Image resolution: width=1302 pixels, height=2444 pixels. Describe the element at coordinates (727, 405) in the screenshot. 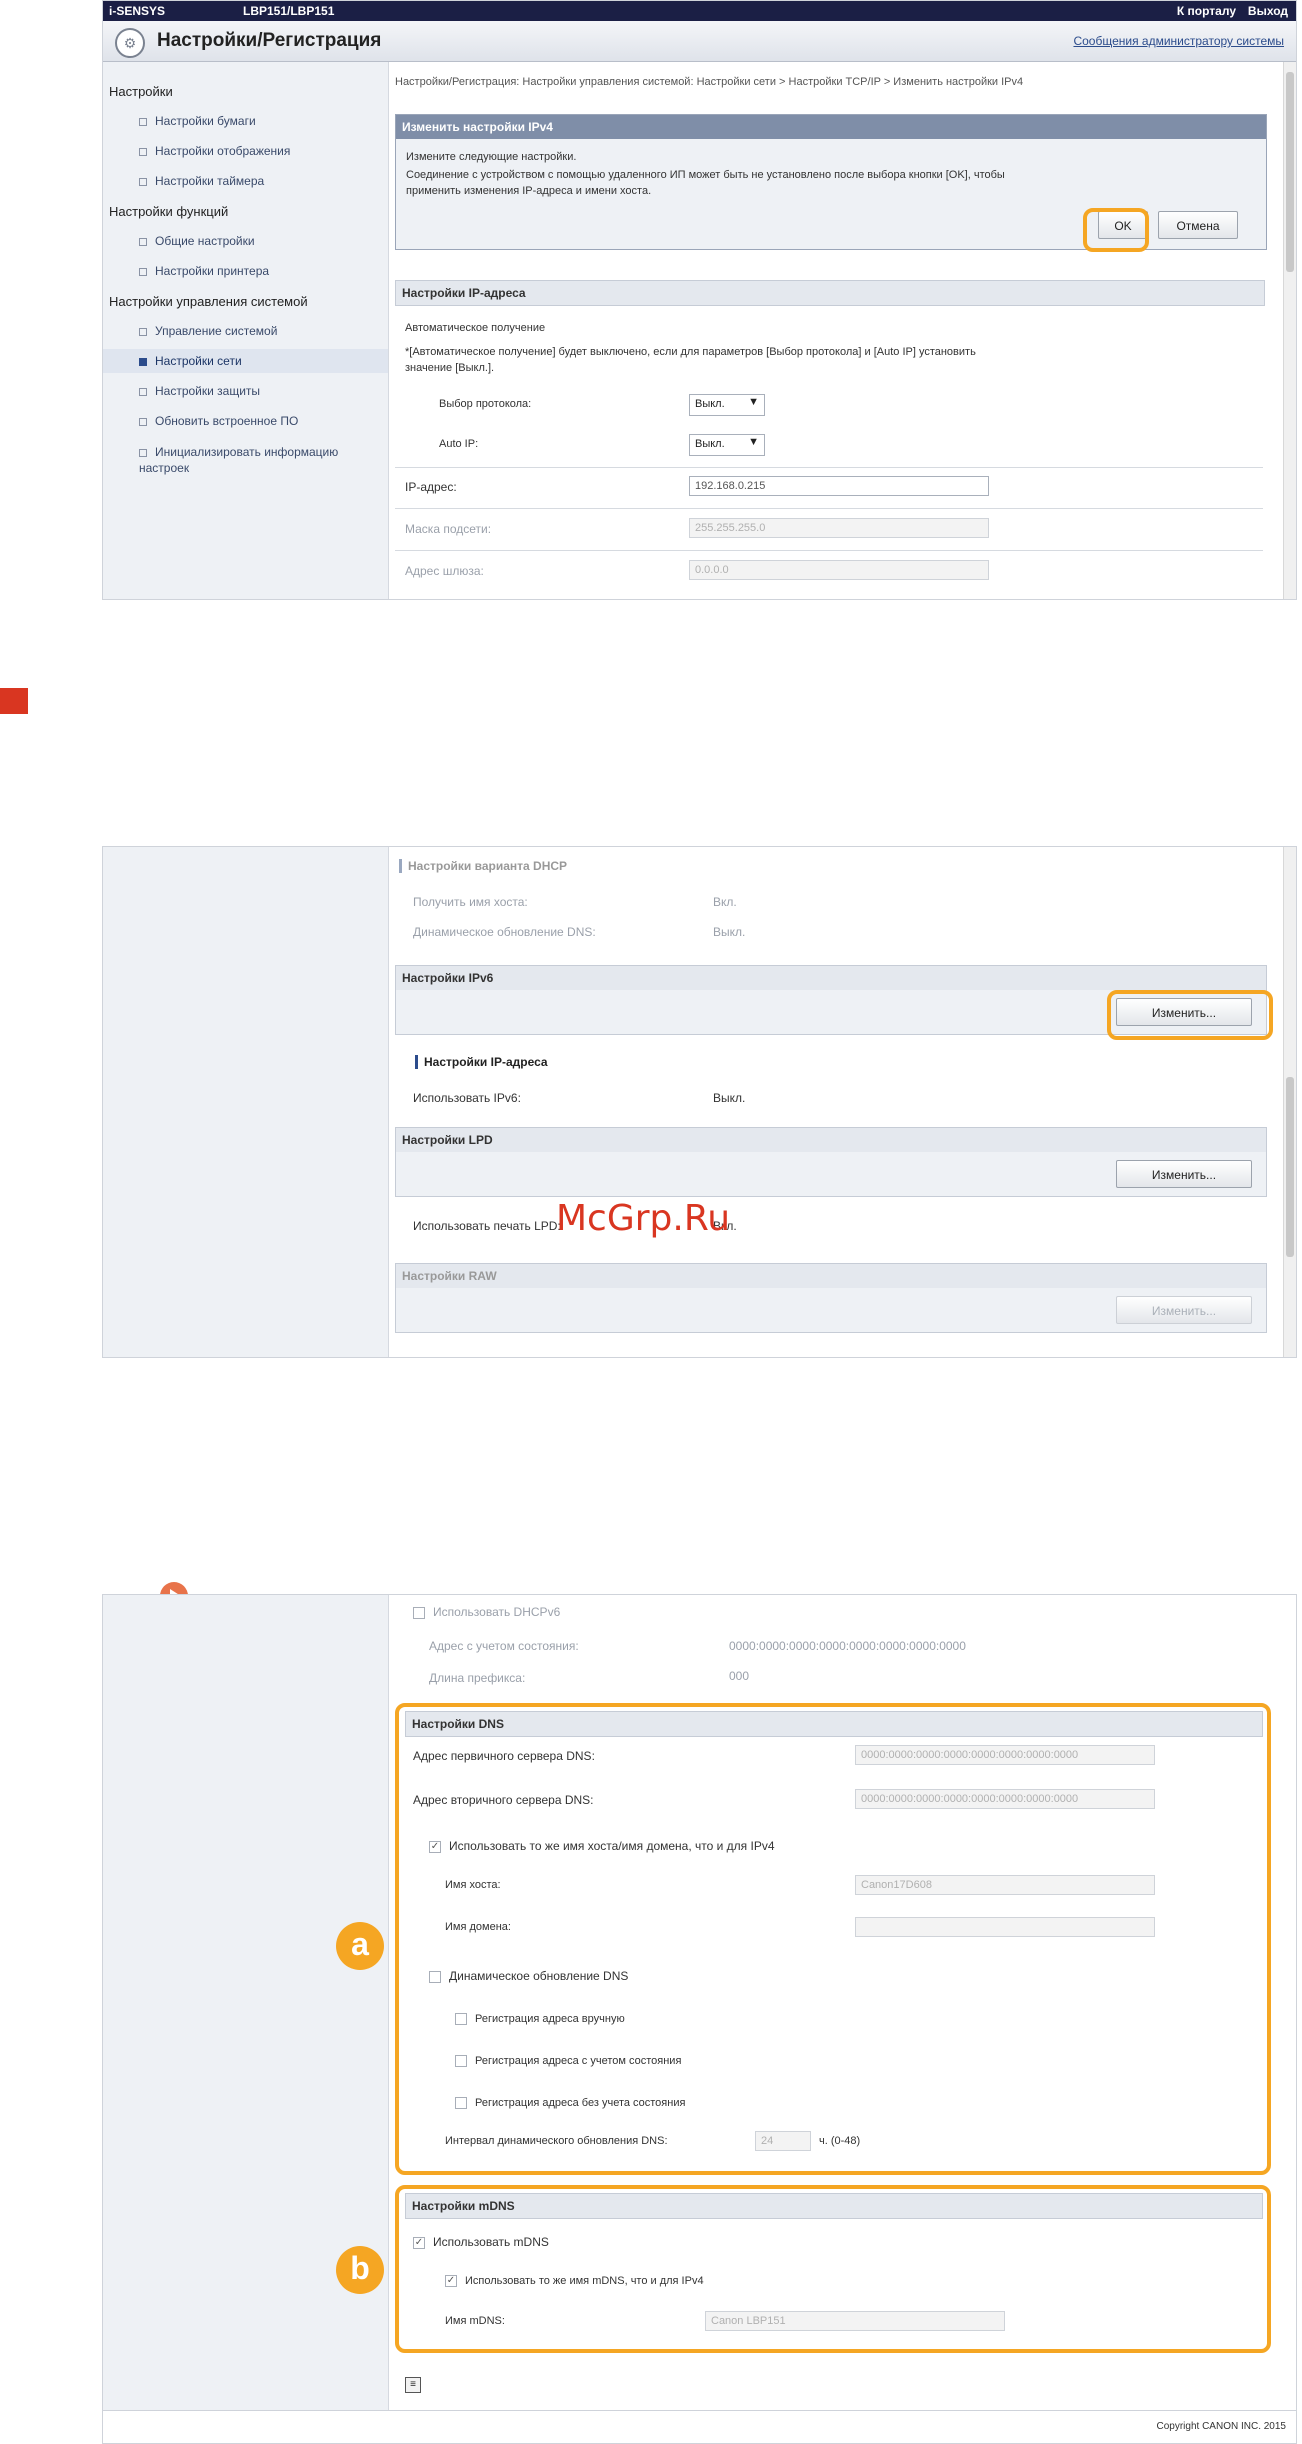

I see `protocol-select: Выкл. ▼` at that location.